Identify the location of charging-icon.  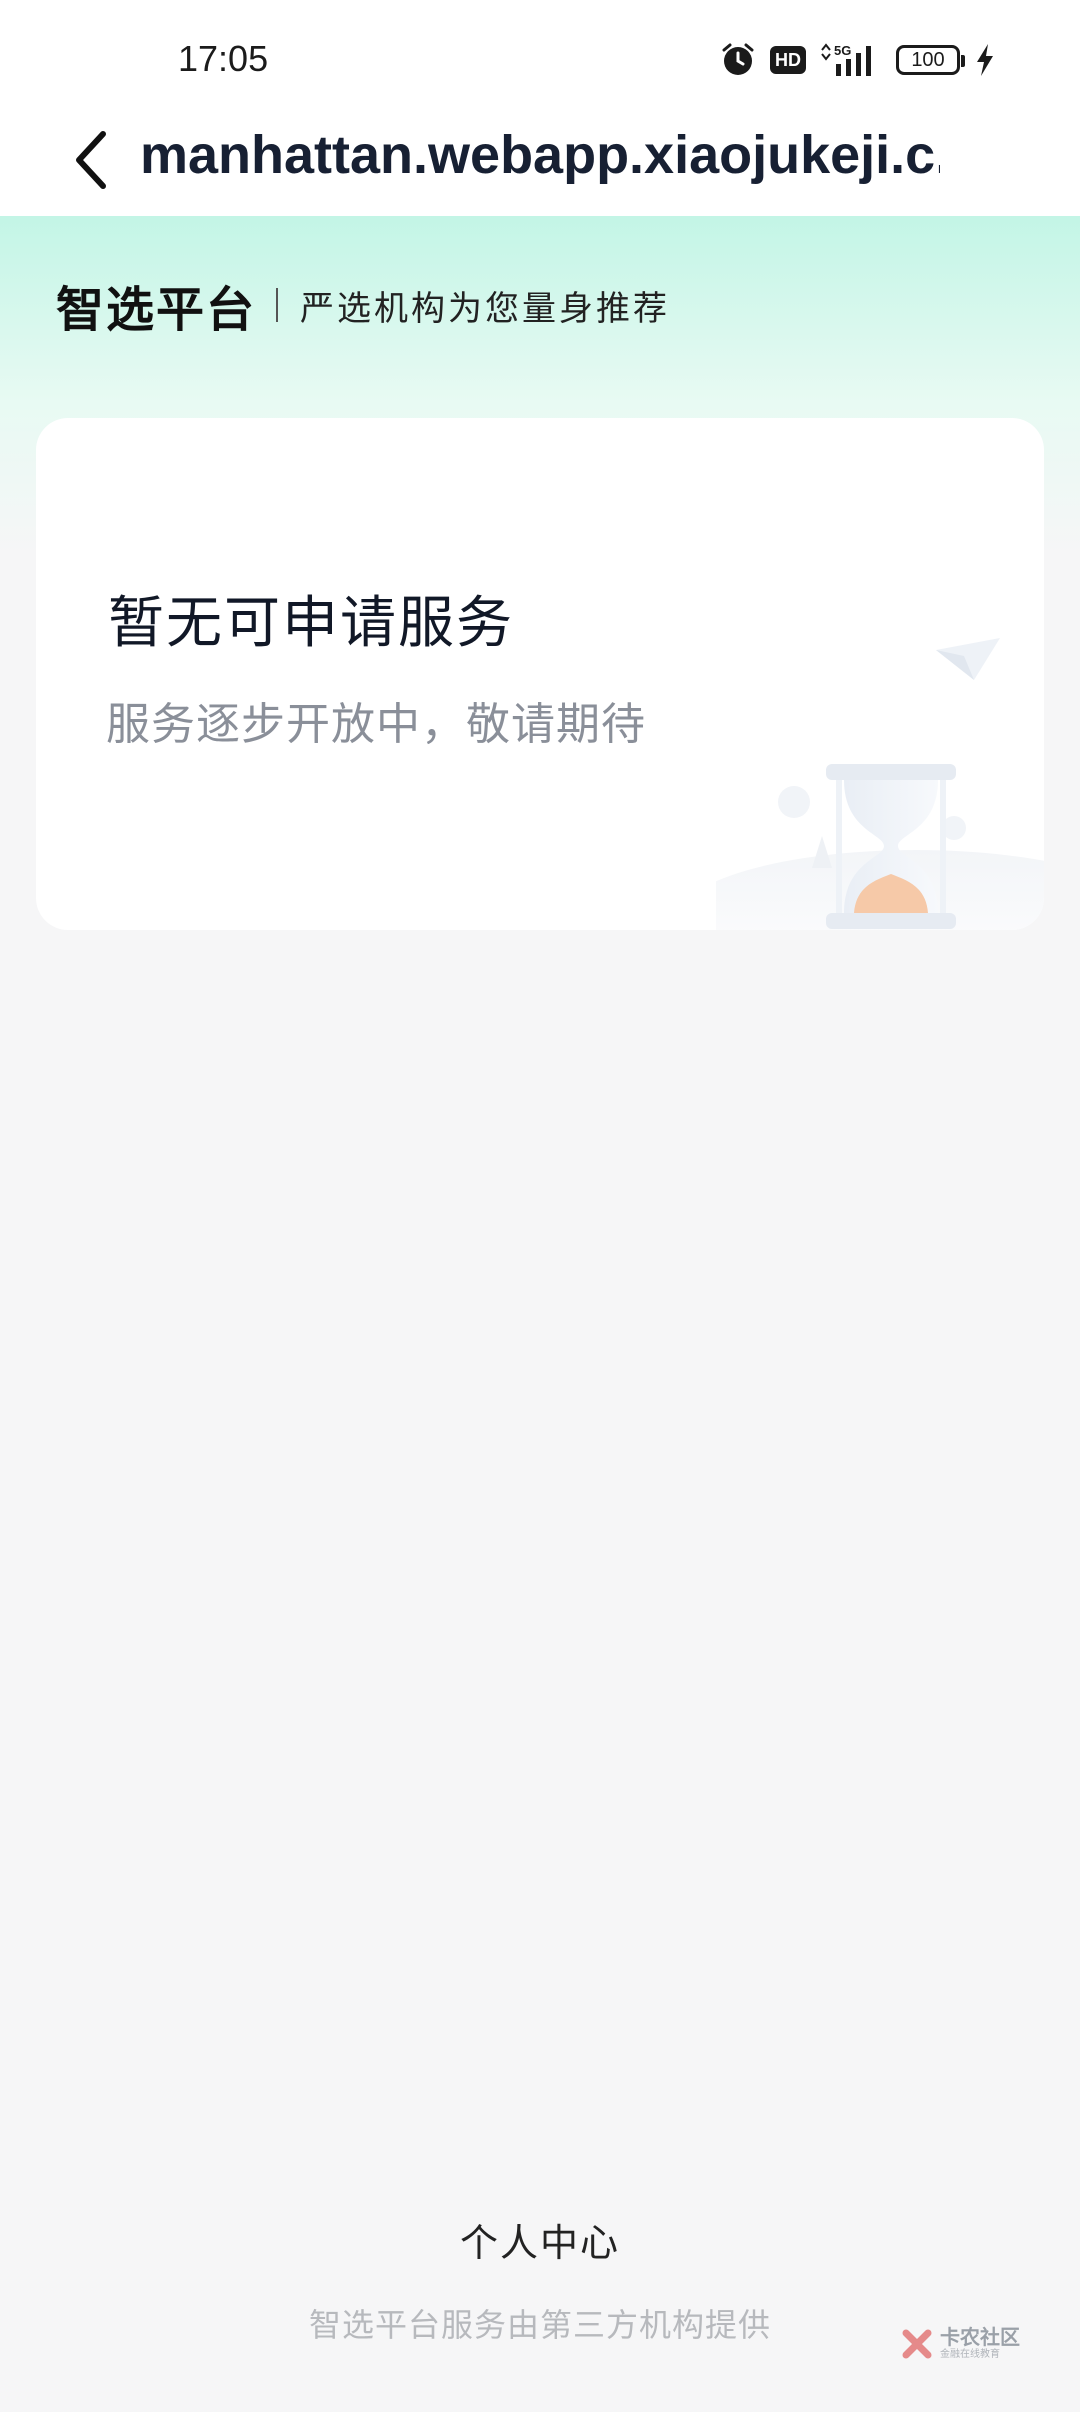
(985, 60).